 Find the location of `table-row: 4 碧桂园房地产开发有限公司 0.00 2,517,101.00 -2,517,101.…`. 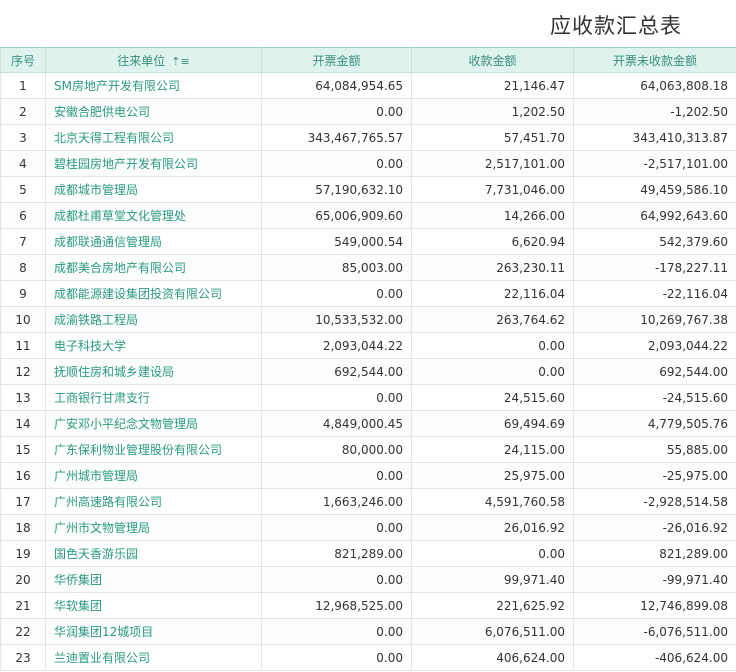

table-row: 4 碧桂园房地产开发有限公司 0.00 2,517,101.00 -2,517,101.… is located at coordinates (368, 163).